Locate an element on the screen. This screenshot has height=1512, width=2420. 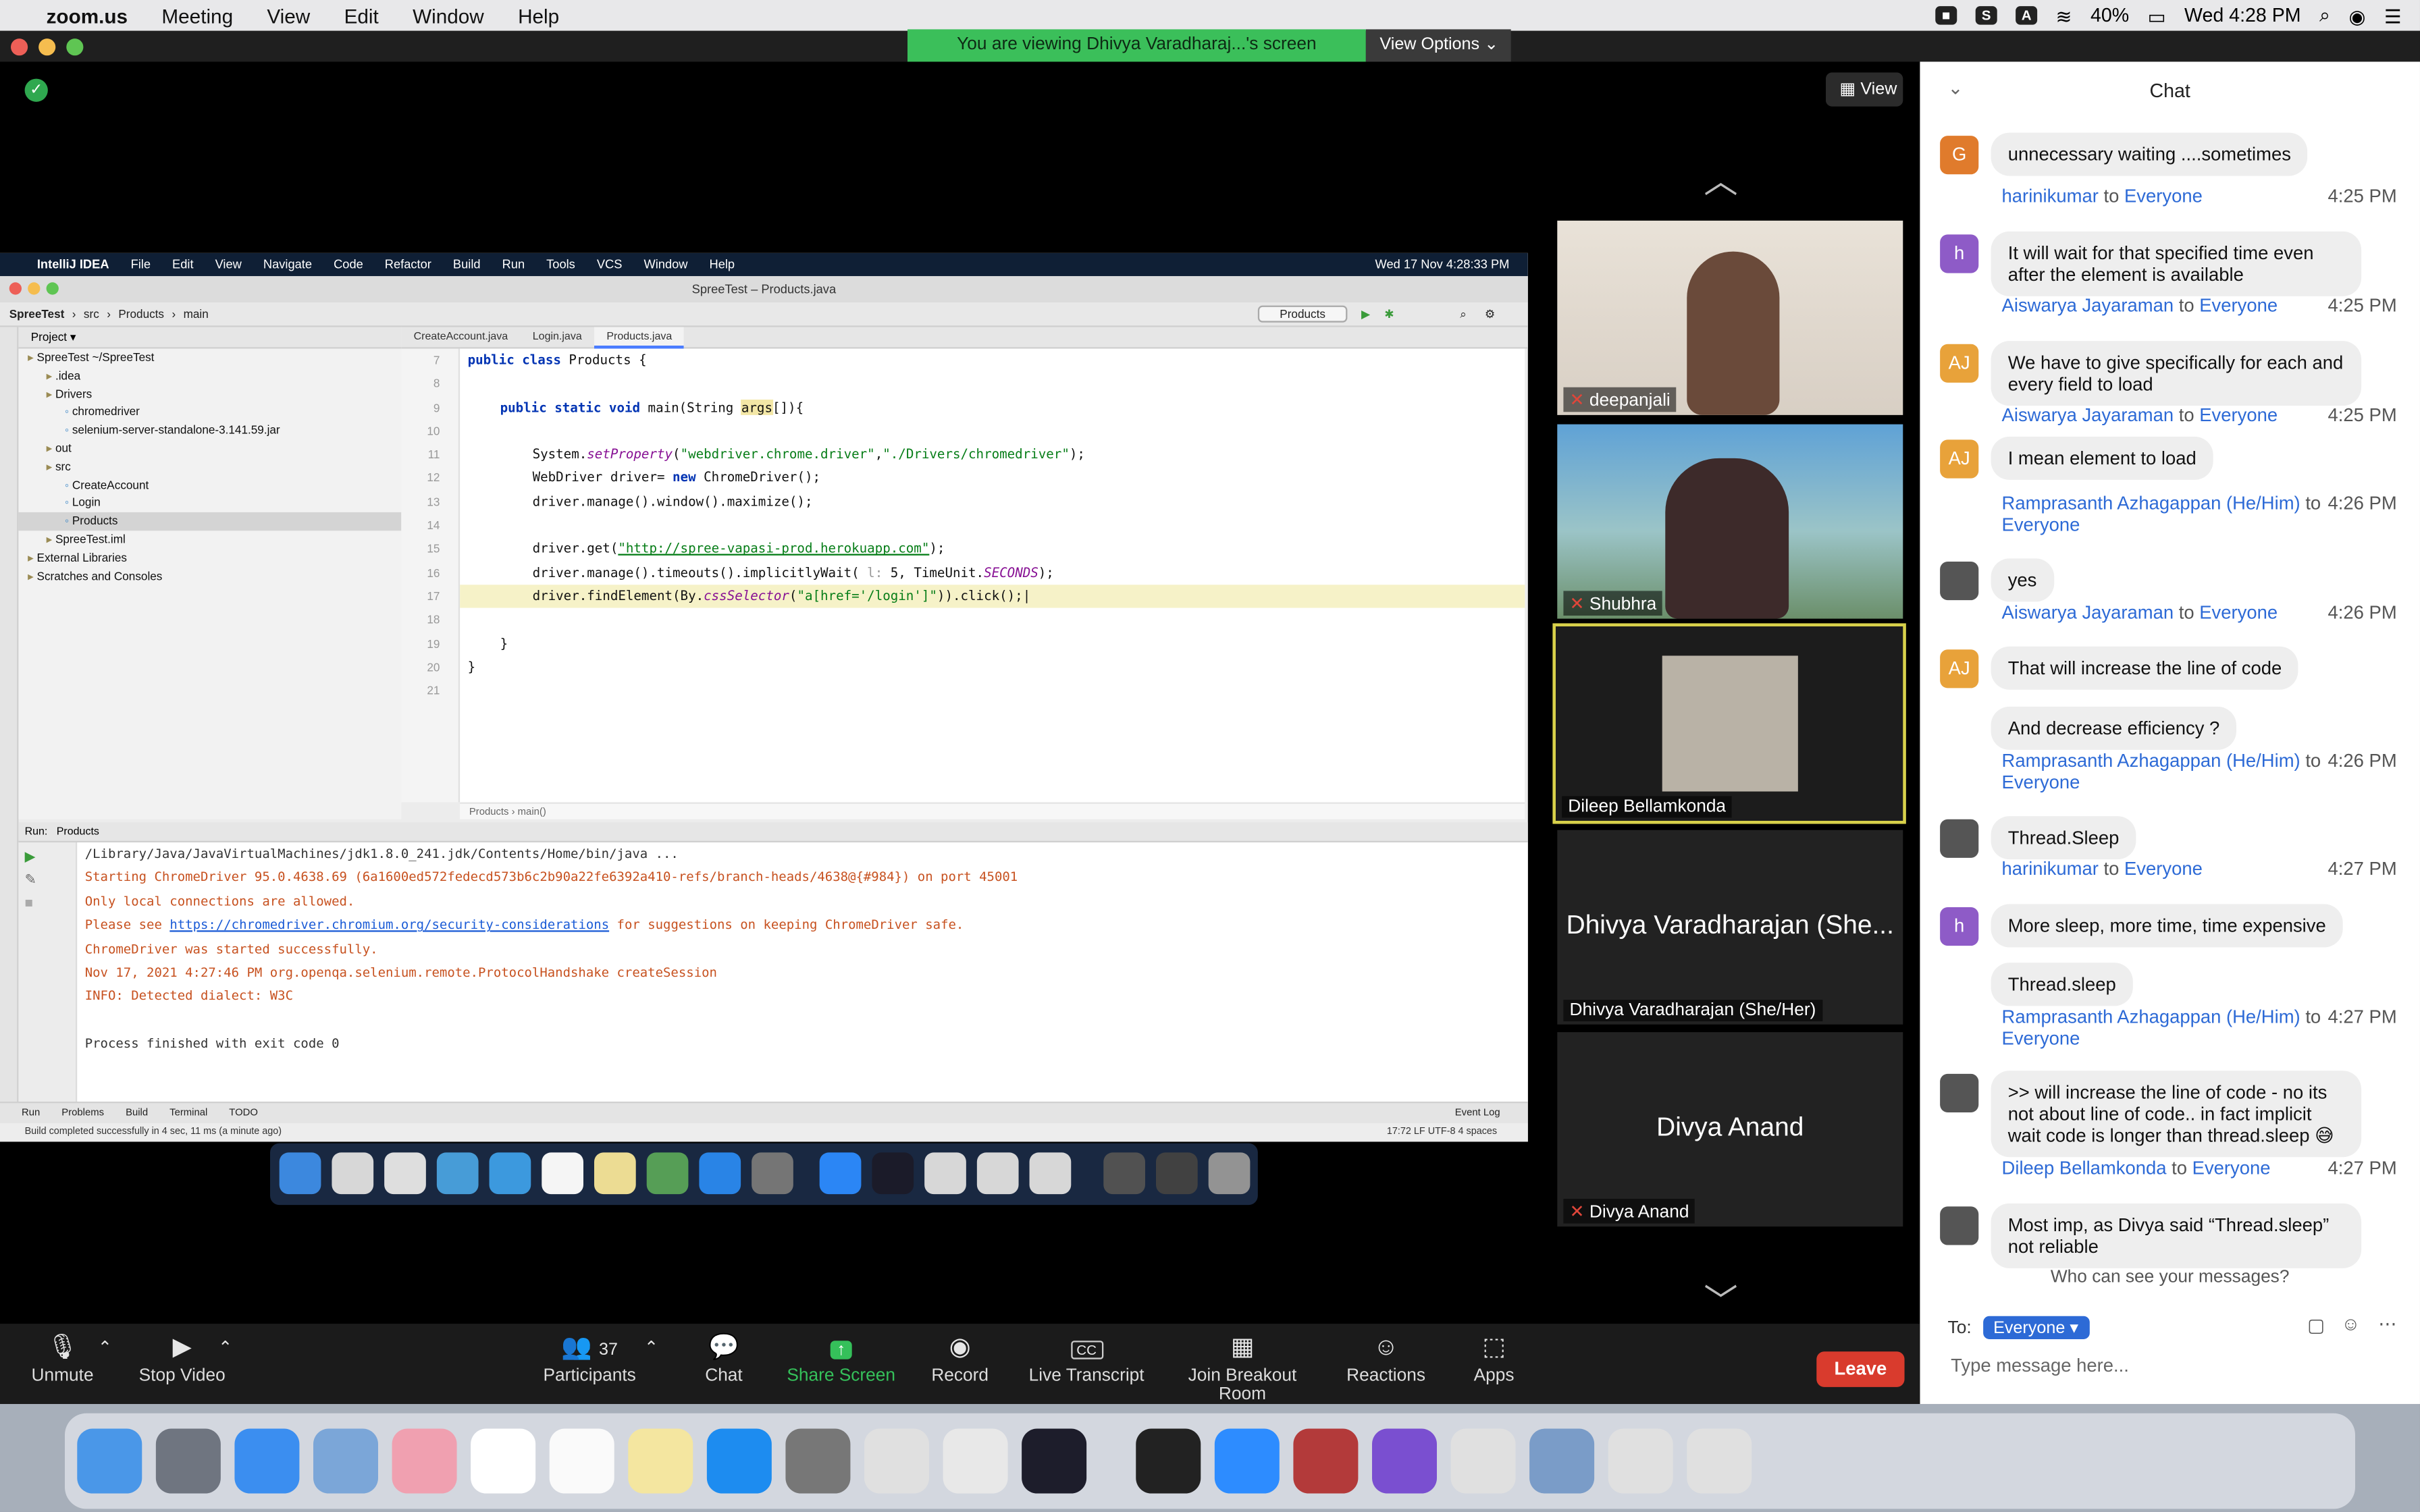
reactions-button: ☺ Reactions is located at coordinates (1386, 1364).